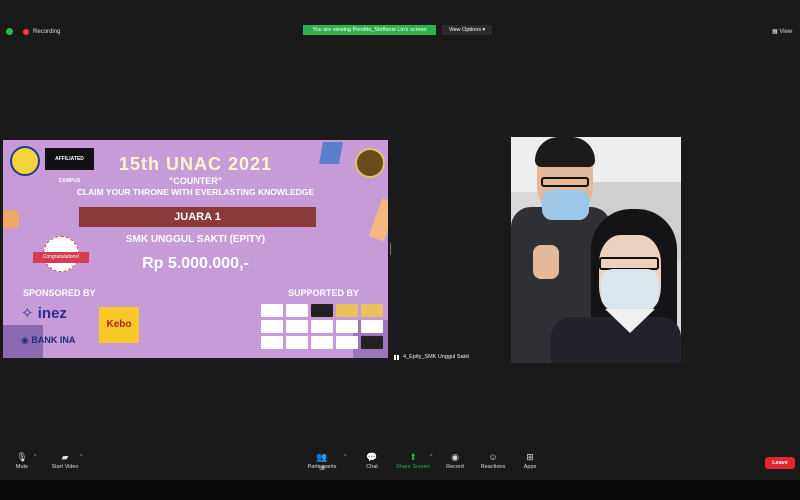 Image resolution: width=800 pixels, height=500 pixels. Describe the element at coordinates (26, 31) in the screenshot. I see `recording-dot-icon` at that location.